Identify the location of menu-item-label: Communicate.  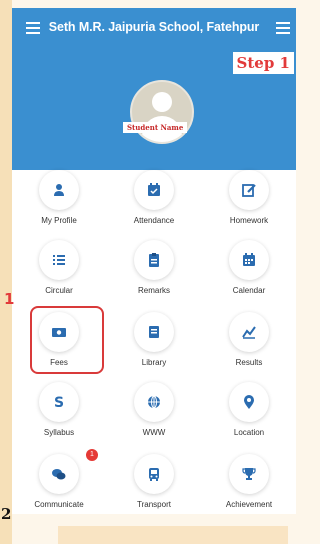
(59, 504).